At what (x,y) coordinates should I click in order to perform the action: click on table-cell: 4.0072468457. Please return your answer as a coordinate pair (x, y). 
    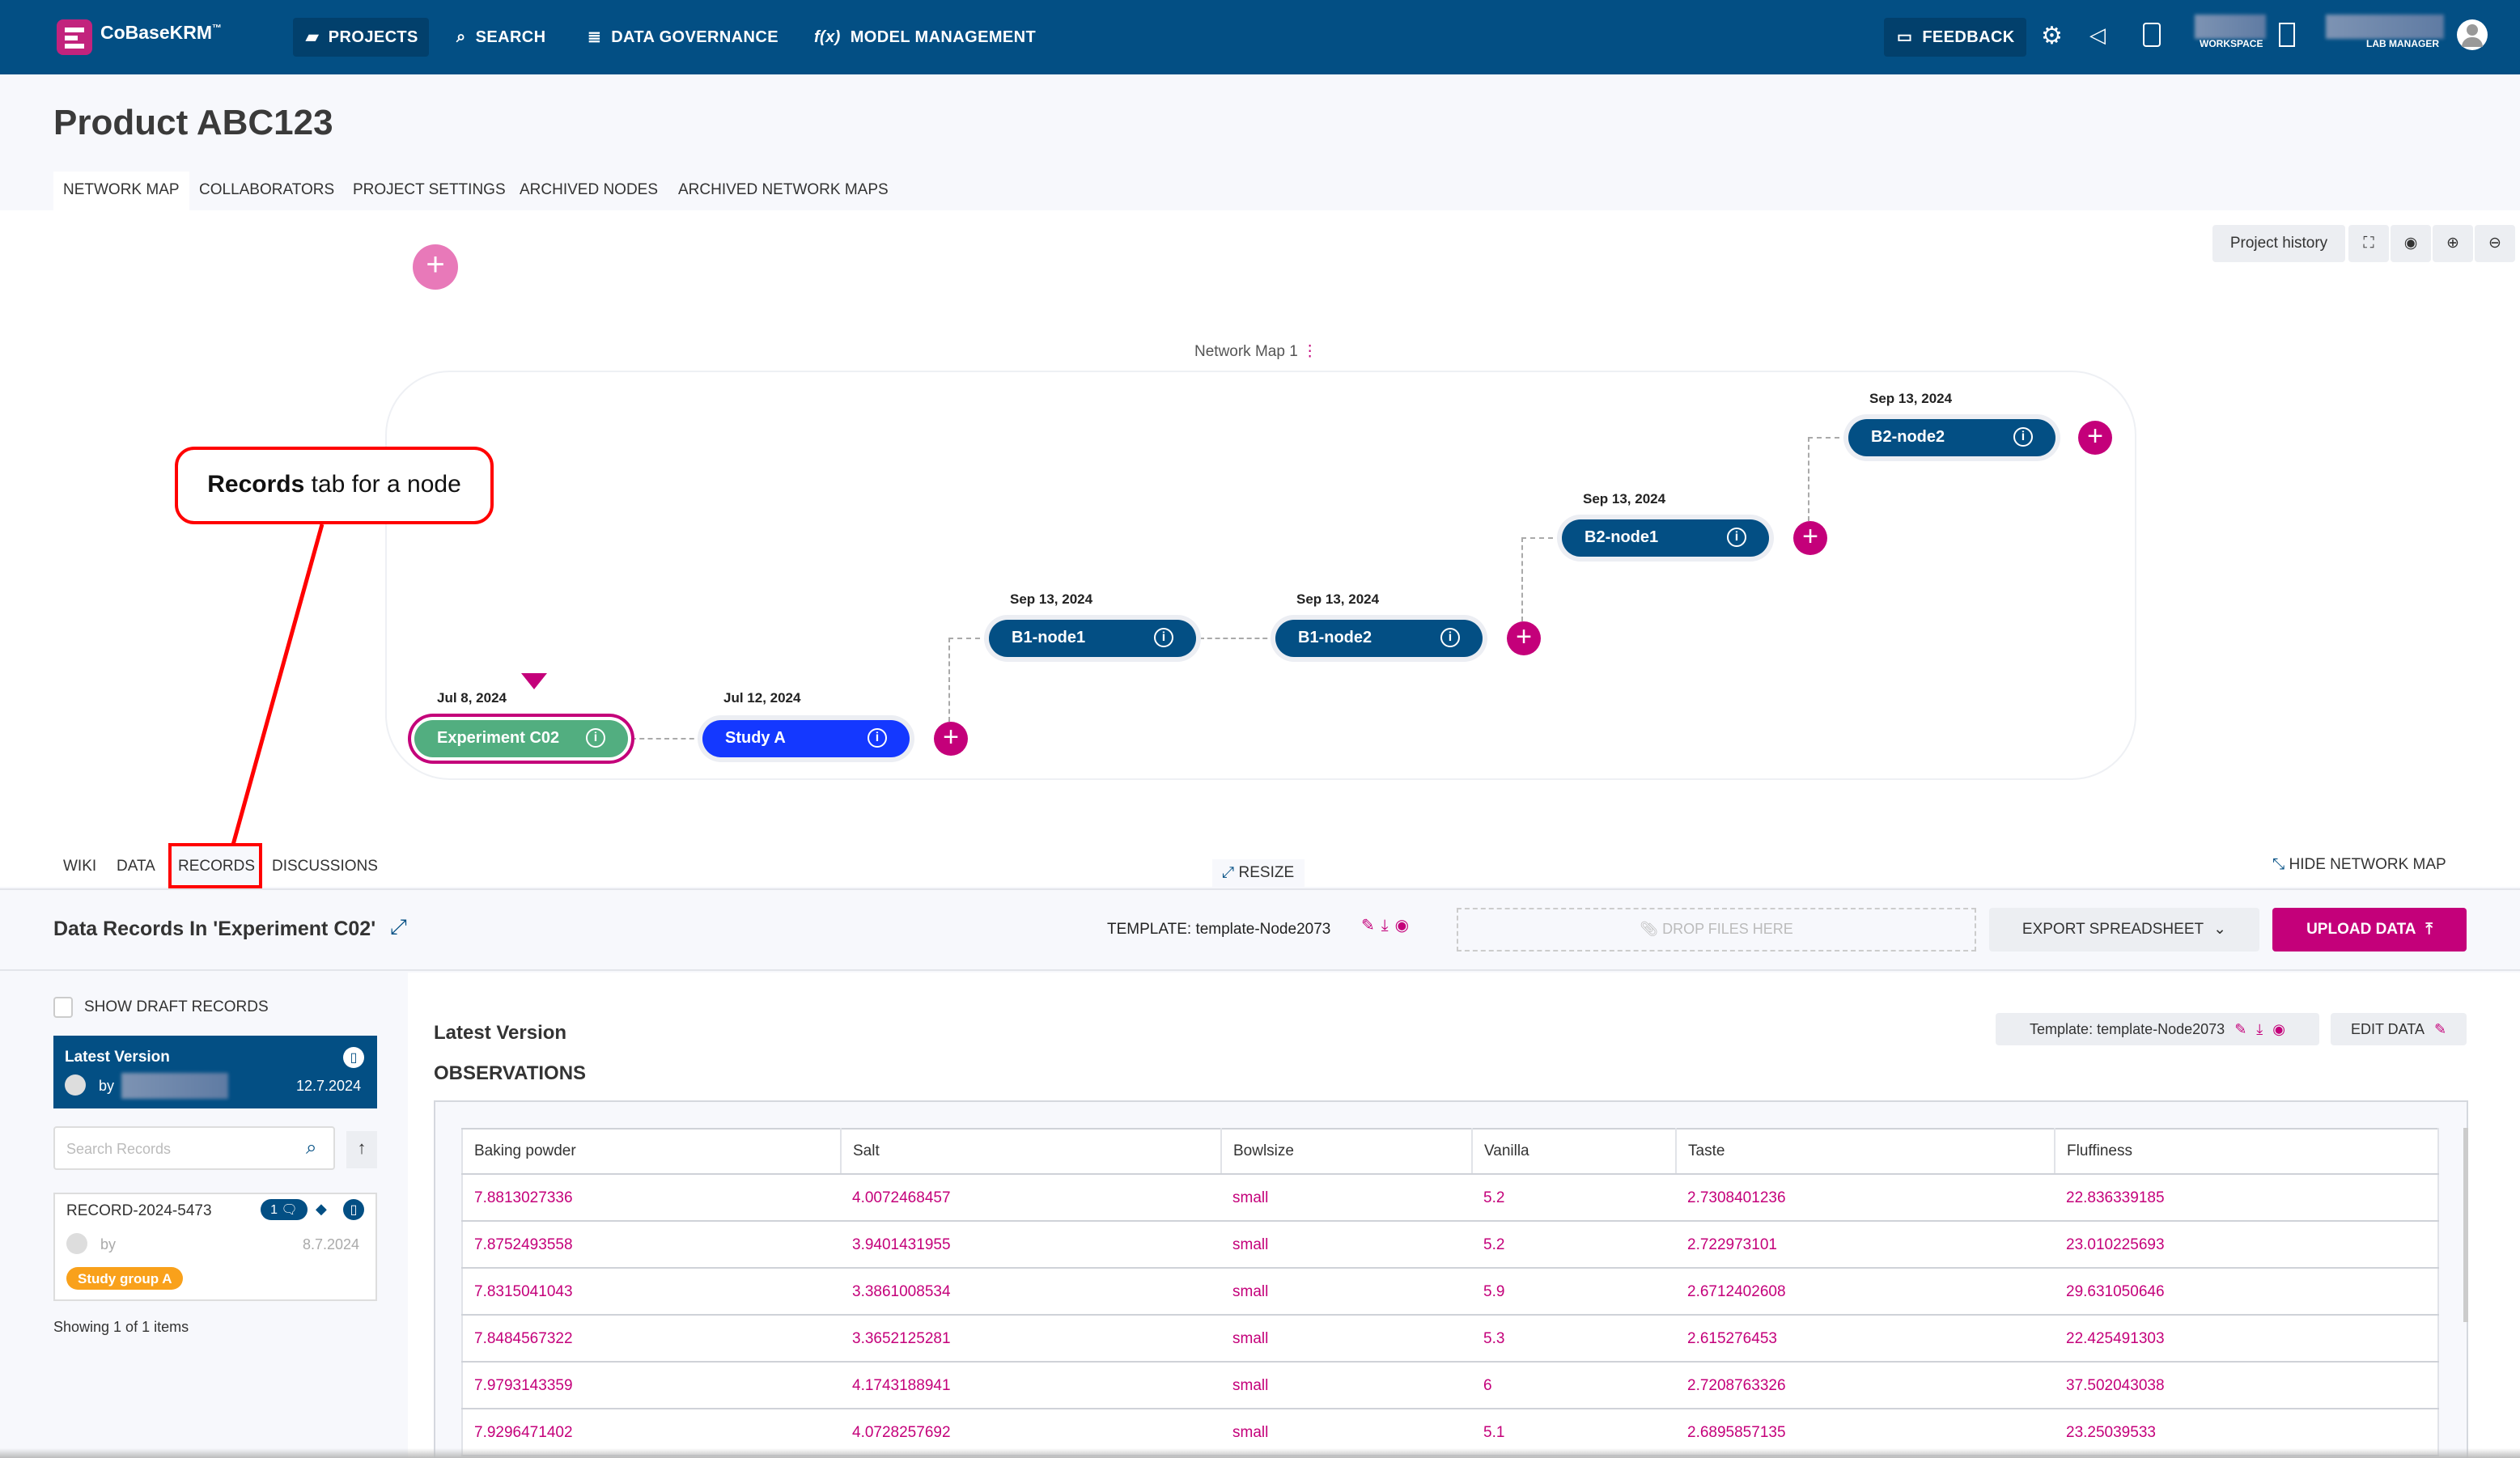
    Looking at the image, I should click on (1031, 1198).